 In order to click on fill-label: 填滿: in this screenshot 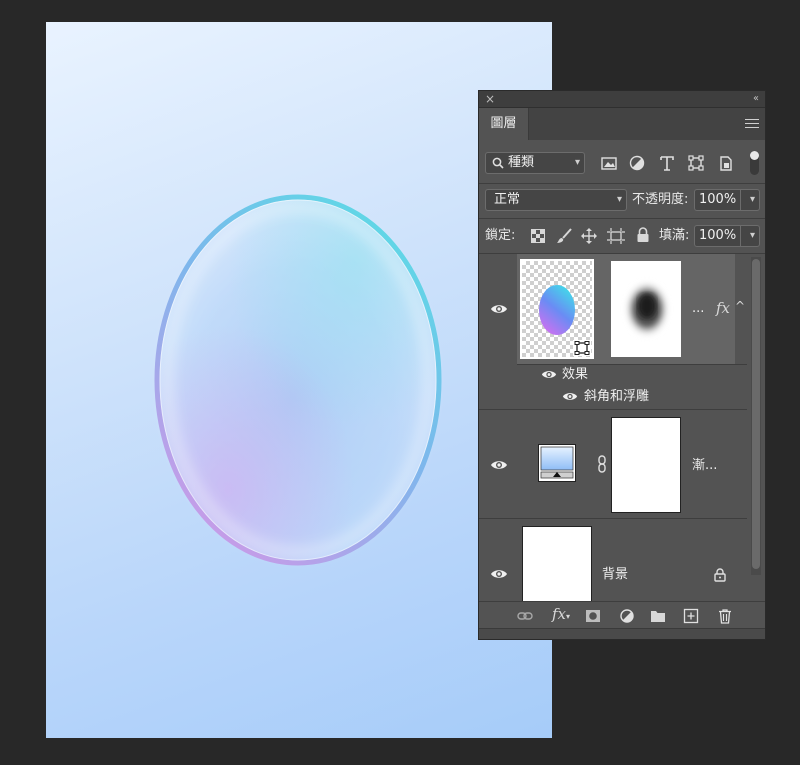, I will do `click(674, 235)`.